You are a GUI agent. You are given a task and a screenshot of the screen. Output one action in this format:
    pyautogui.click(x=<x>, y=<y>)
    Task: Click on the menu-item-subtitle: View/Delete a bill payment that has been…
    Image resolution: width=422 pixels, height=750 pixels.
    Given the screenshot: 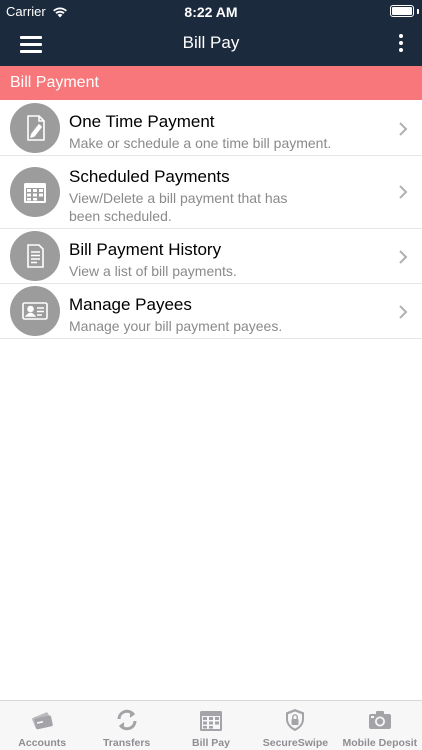 What is the action you would take?
    pyautogui.click(x=178, y=207)
    